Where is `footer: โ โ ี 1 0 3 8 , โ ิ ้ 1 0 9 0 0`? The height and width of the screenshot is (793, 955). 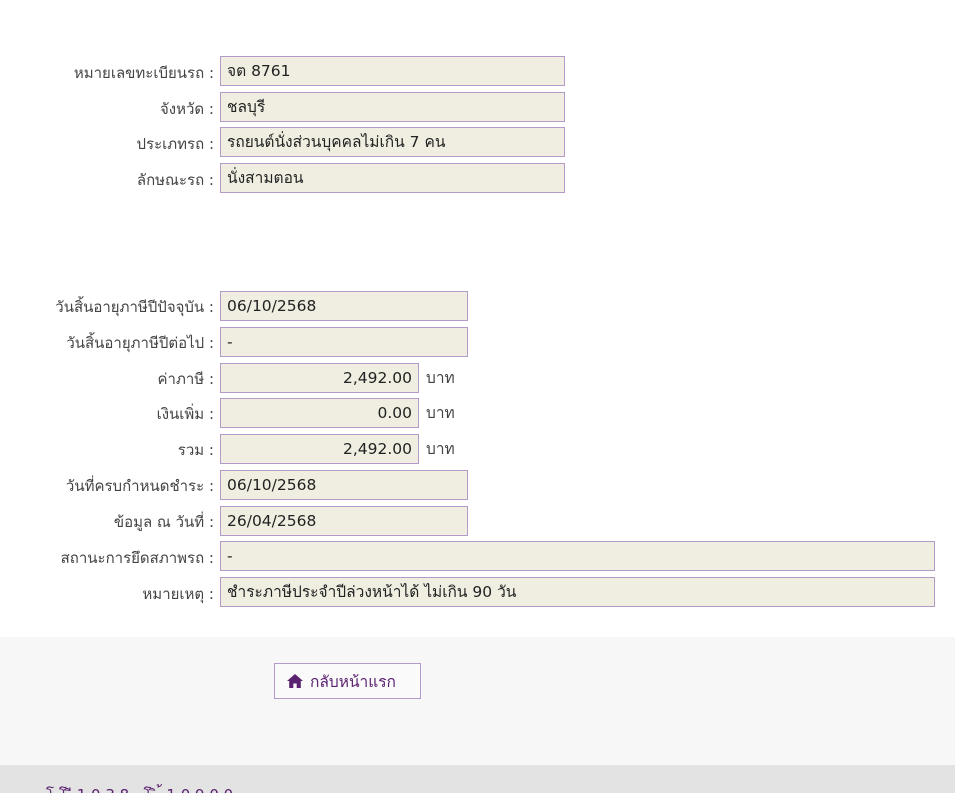 footer: โ โ ี 1 0 3 8 , โ ิ ้ 1 0 9 0 0 is located at coordinates (477, 779).